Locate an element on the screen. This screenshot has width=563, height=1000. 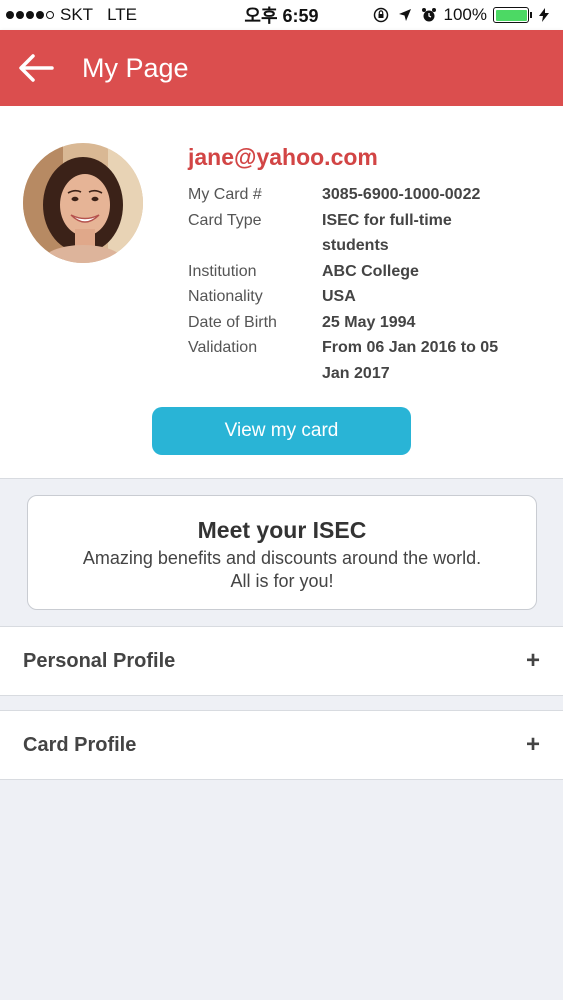
section-label: Card Profile is located at coordinates (80, 744).